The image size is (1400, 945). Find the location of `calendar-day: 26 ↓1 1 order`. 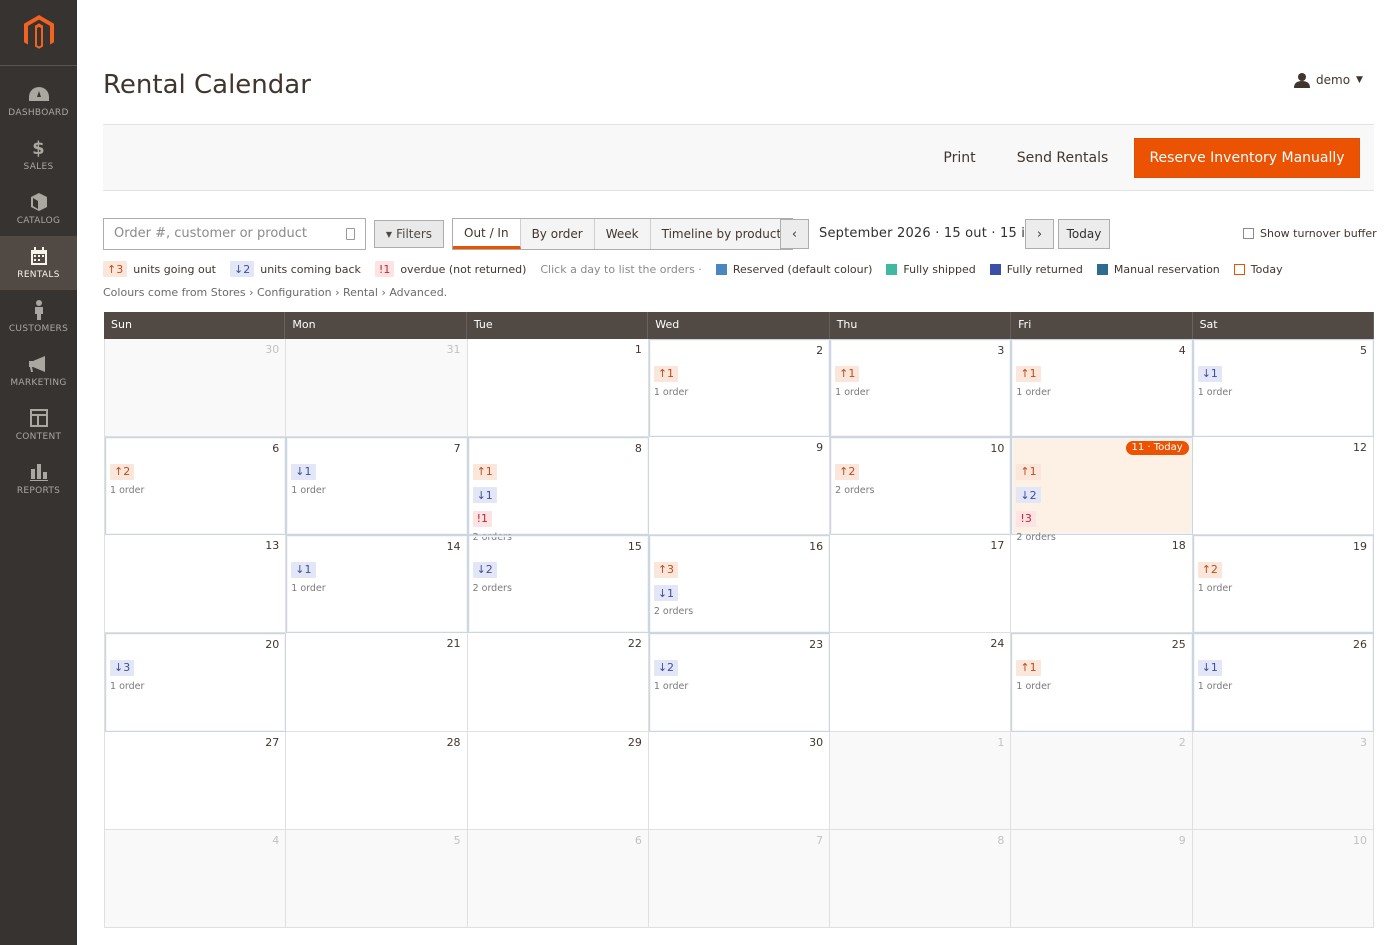

calendar-day: 26 ↓1 1 order is located at coordinates (1283, 682).